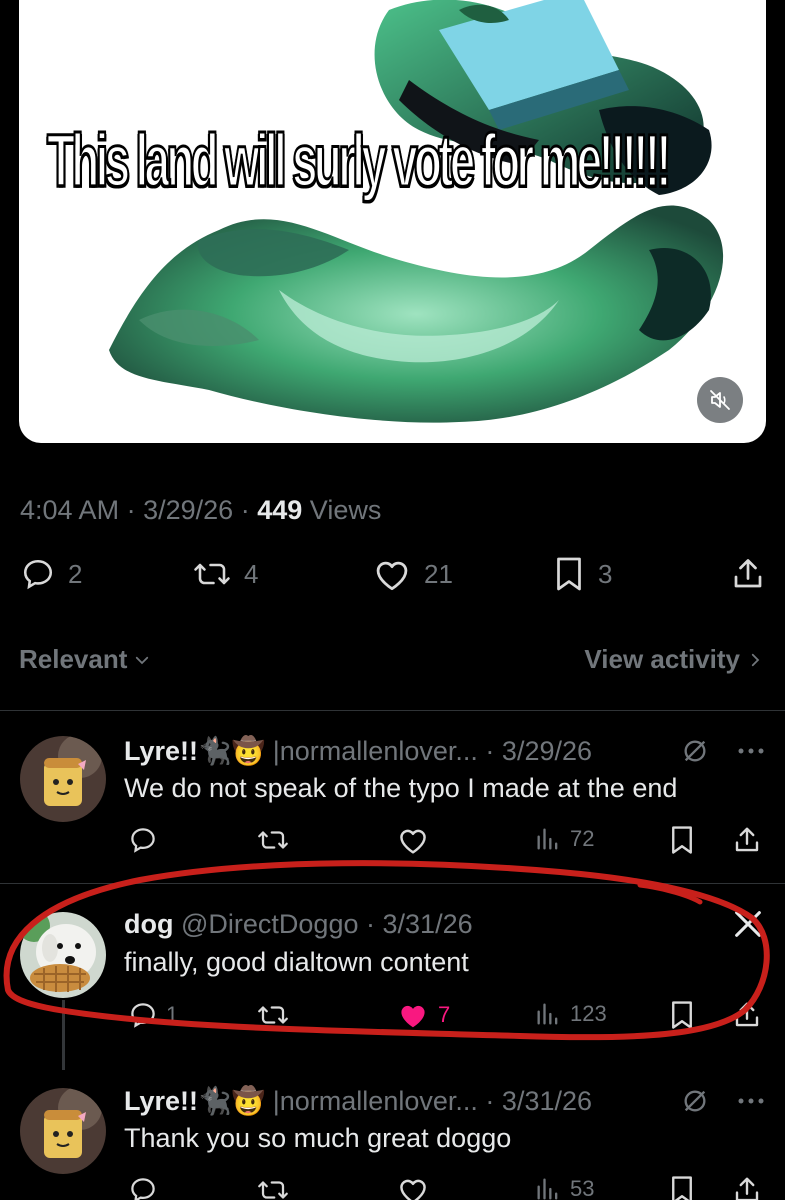 This screenshot has width=785, height=1200. What do you see at coordinates (564, 839) in the screenshot?
I see `views-button: 72` at bounding box center [564, 839].